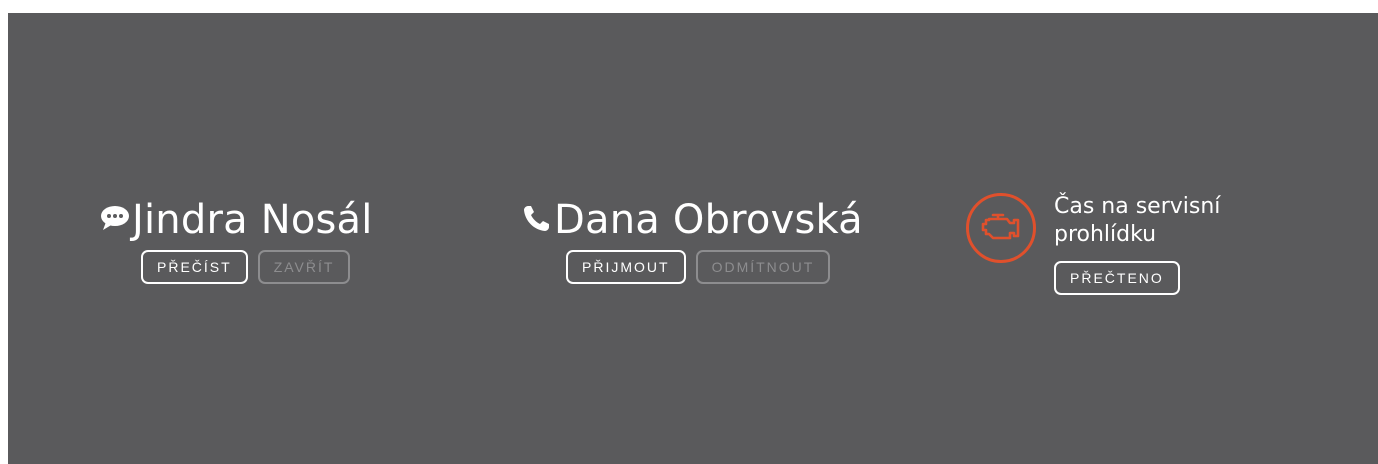  I want to click on engine-warning-icon, so click(1001, 228).